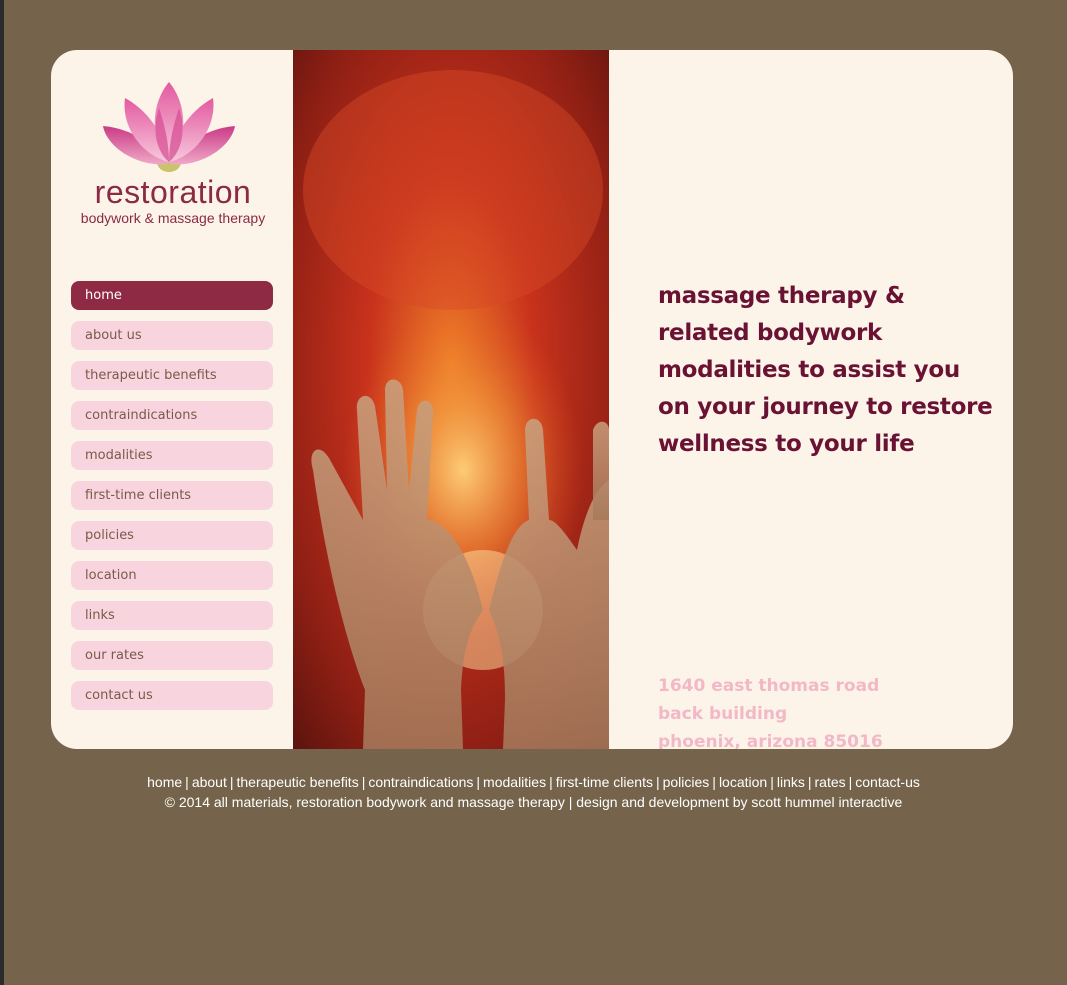 The image size is (1067, 985). I want to click on footer-link-links: links, so click(791, 782).